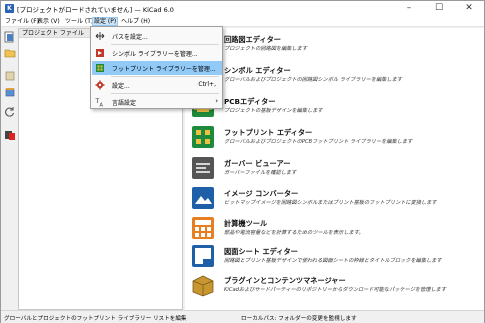 Image resolution: width=485 pixels, height=323 pixels. Describe the element at coordinates (22, 21) in the screenshot. I see `menu-file: ファイル (F)` at that location.